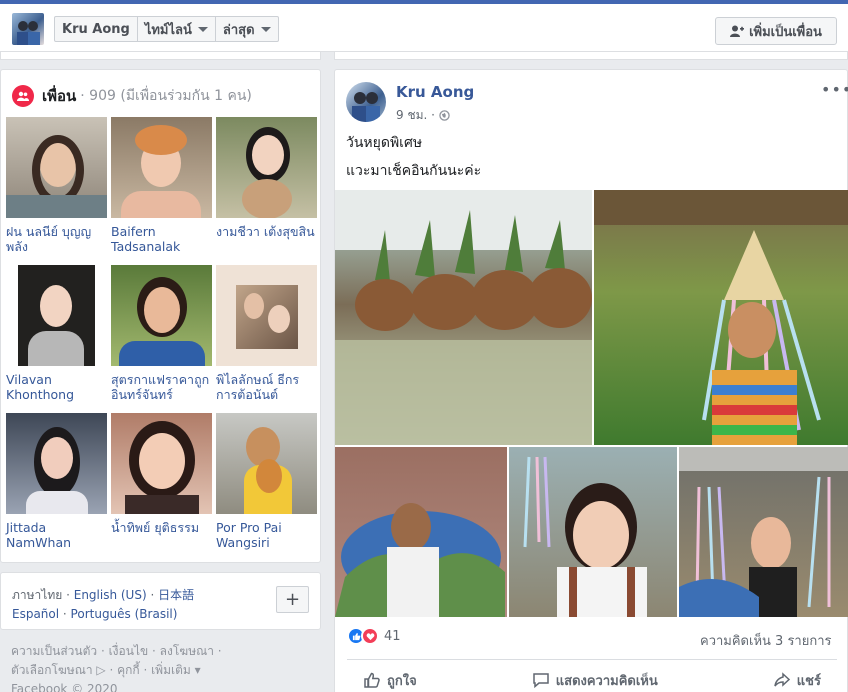  I want to click on friend-name: น้ำทิพย์ ยุติธรรม, so click(161, 527).